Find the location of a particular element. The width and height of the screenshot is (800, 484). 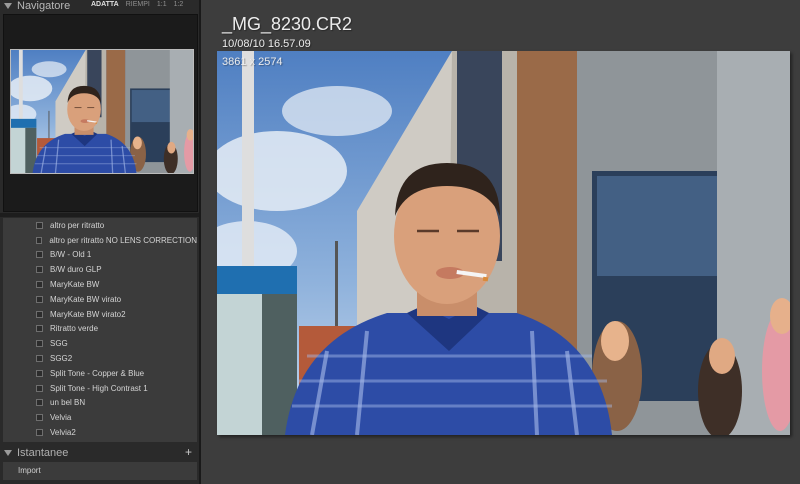

preset-label: B/W - Old 1 is located at coordinates (71, 255).